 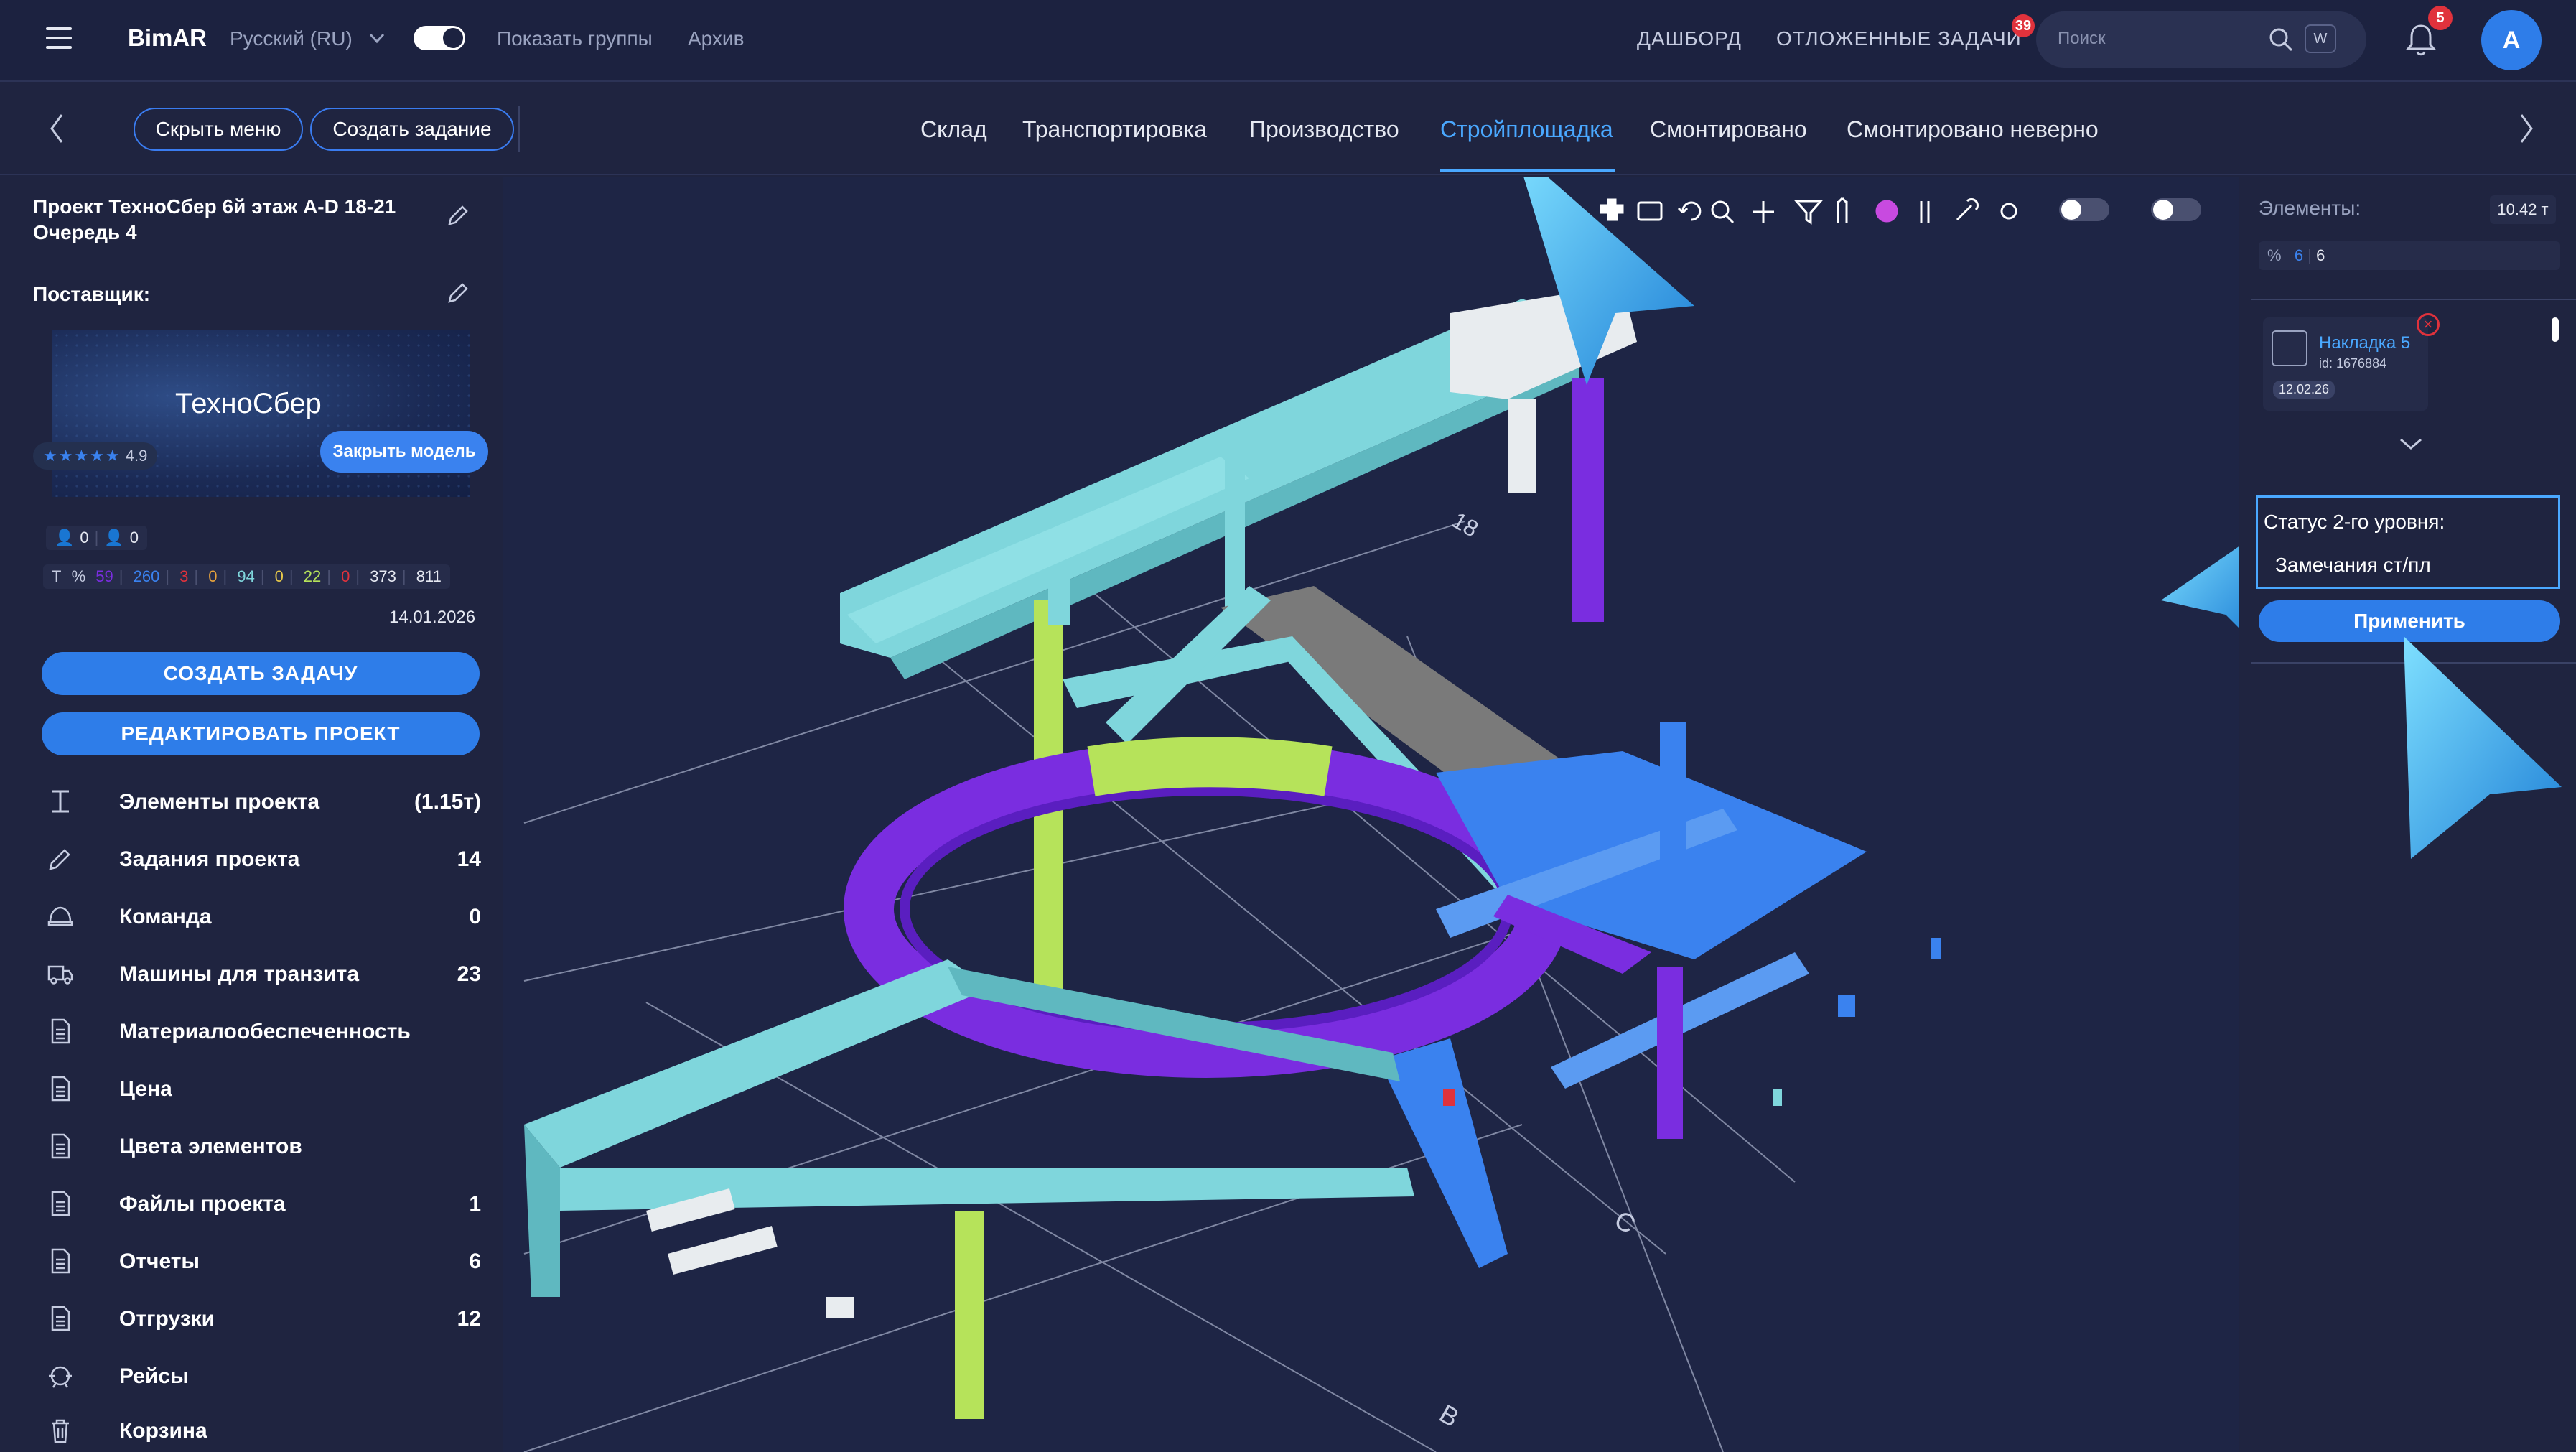 What do you see at coordinates (2373, 343) in the screenshot?
I see `element-card-title: Накладка 5` at bounding box center [2373, 343].